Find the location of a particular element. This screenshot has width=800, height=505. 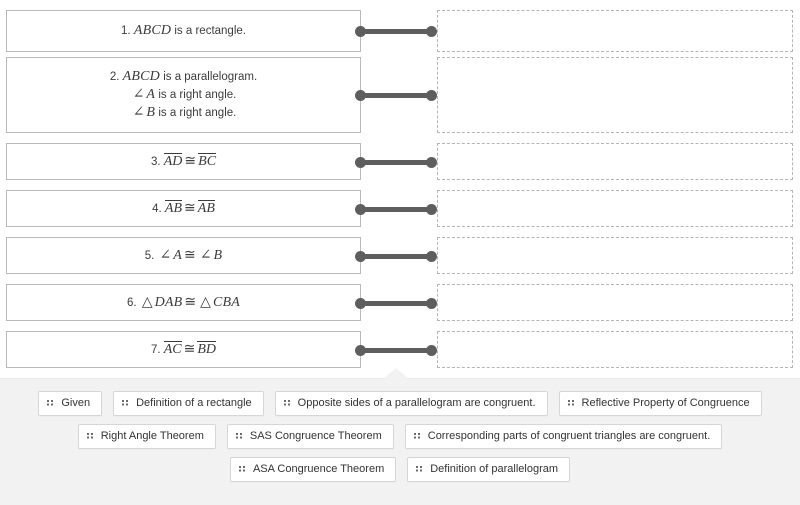

statement-line: 2. ABCD is a parallelogram. is located at coordinates (183, 76).